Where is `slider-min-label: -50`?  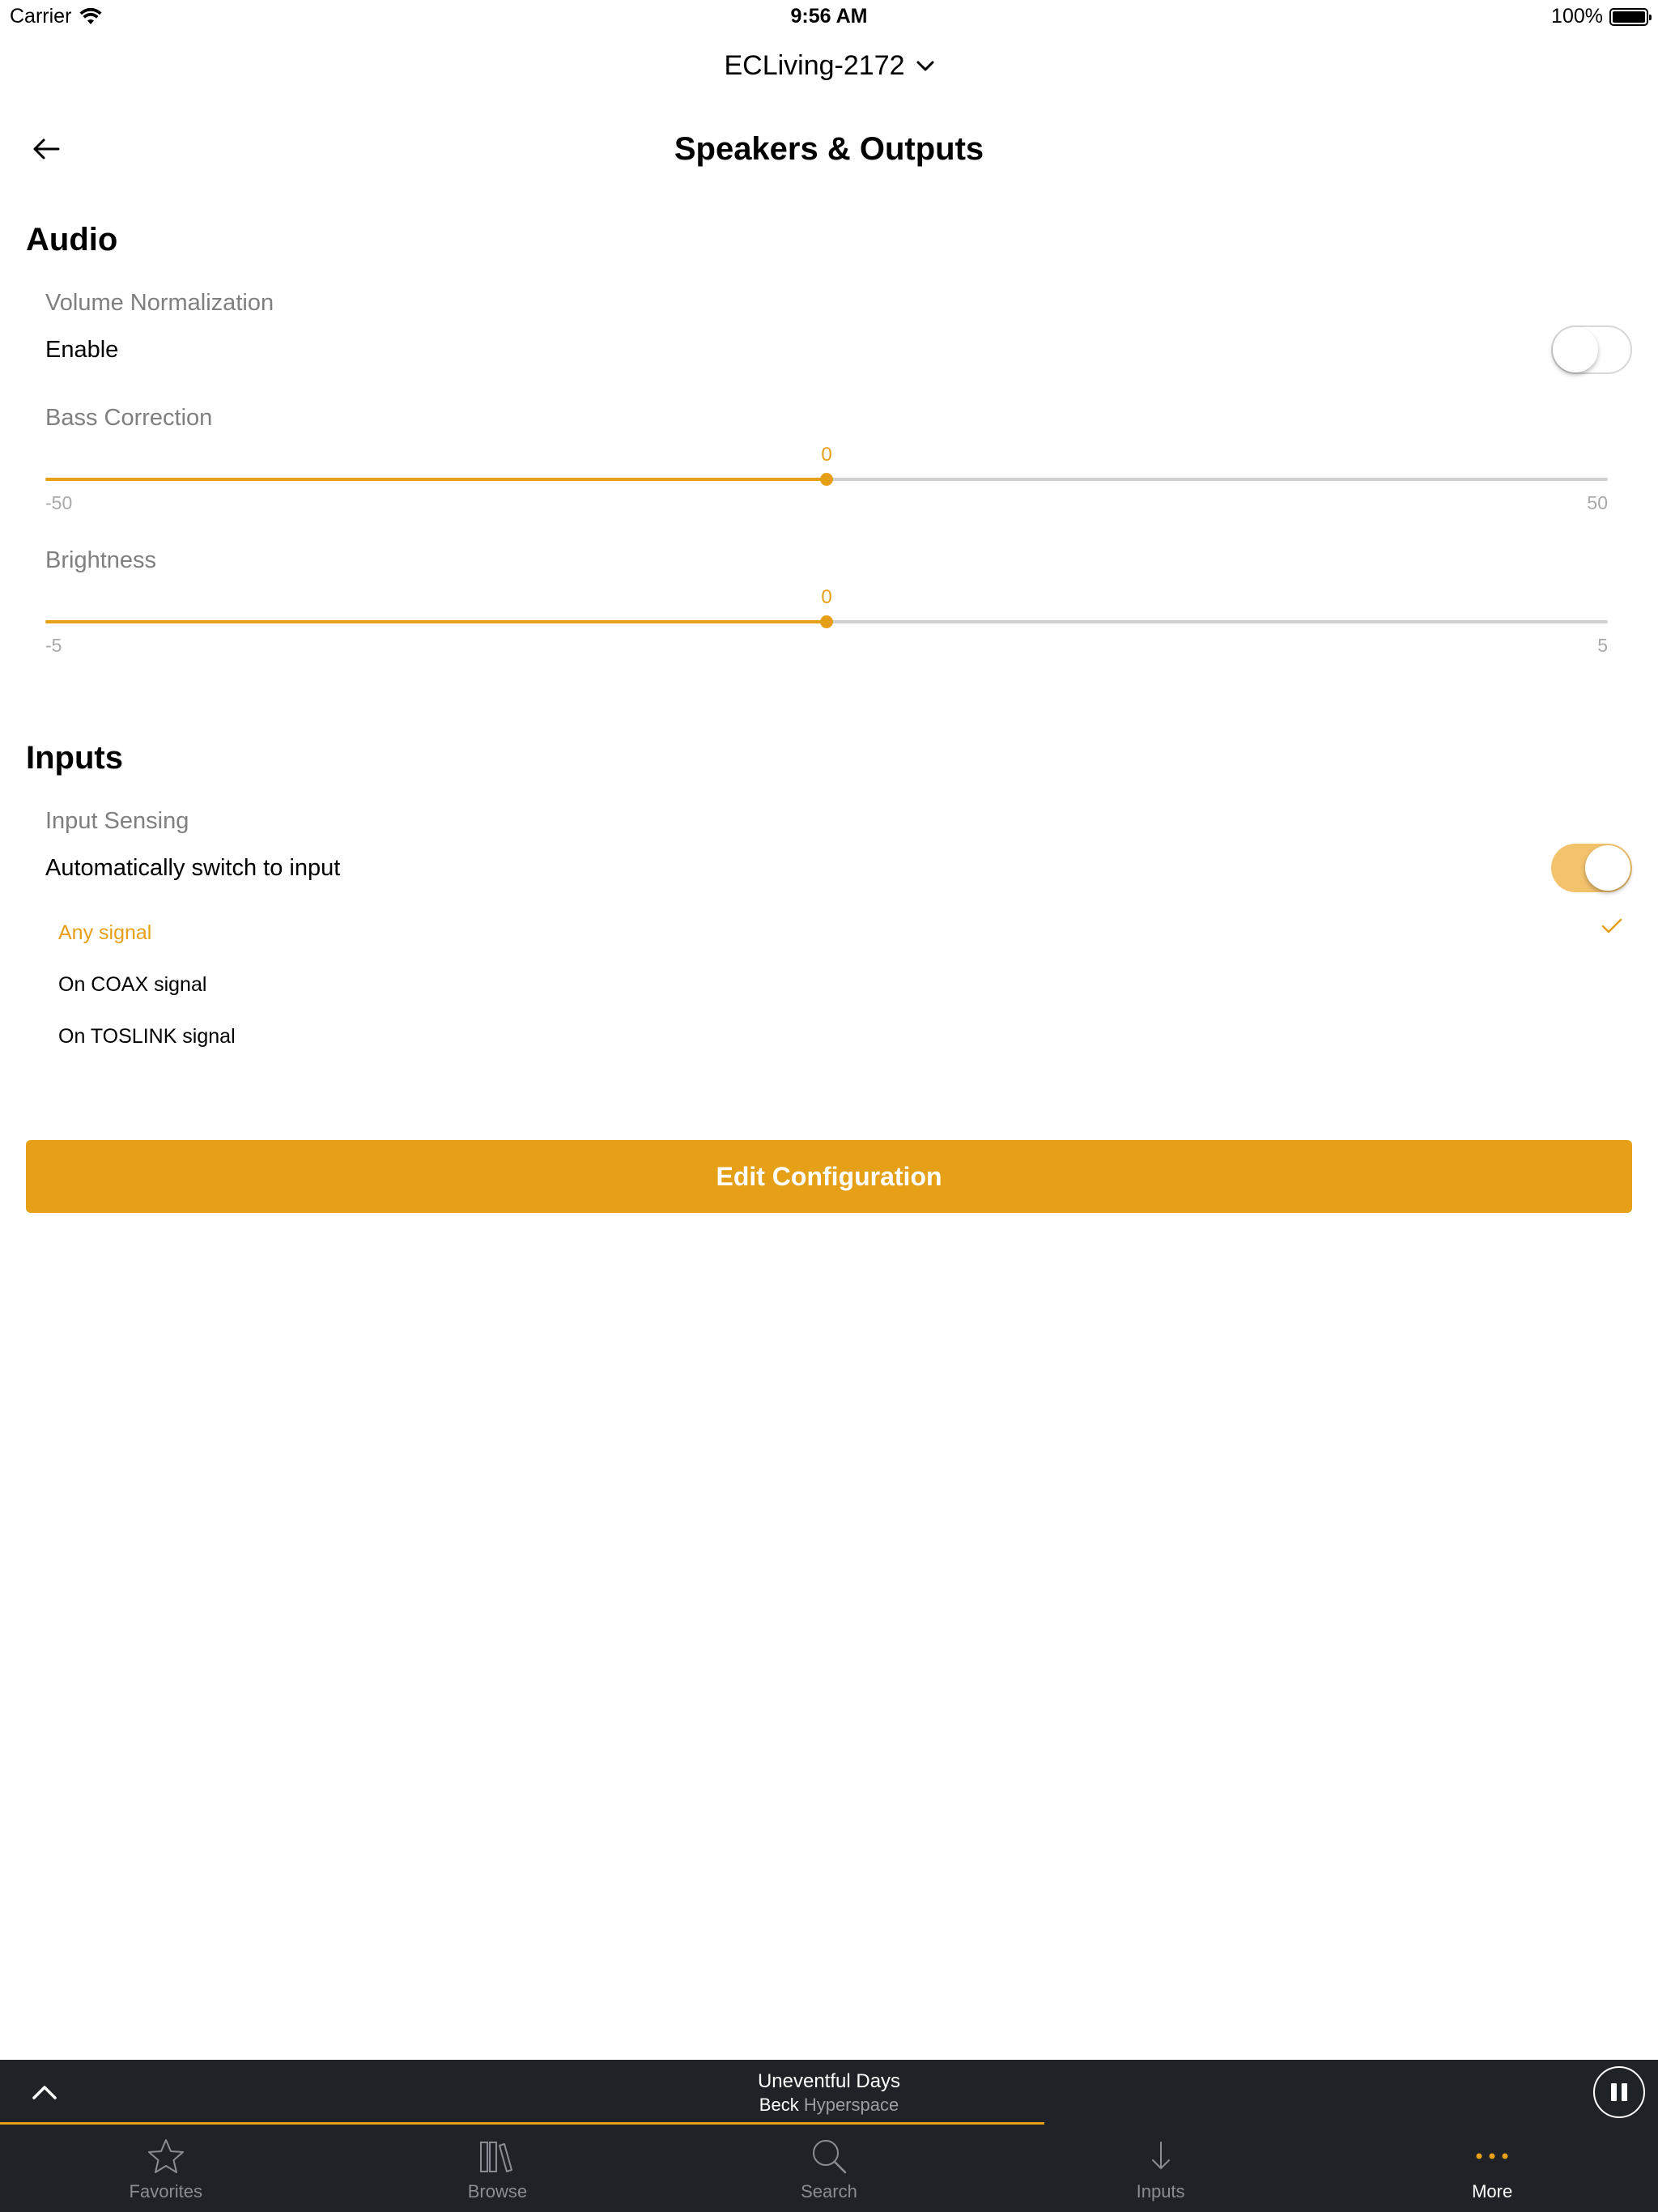 slider-min-label: -50 is located at coordinates (59, 502).